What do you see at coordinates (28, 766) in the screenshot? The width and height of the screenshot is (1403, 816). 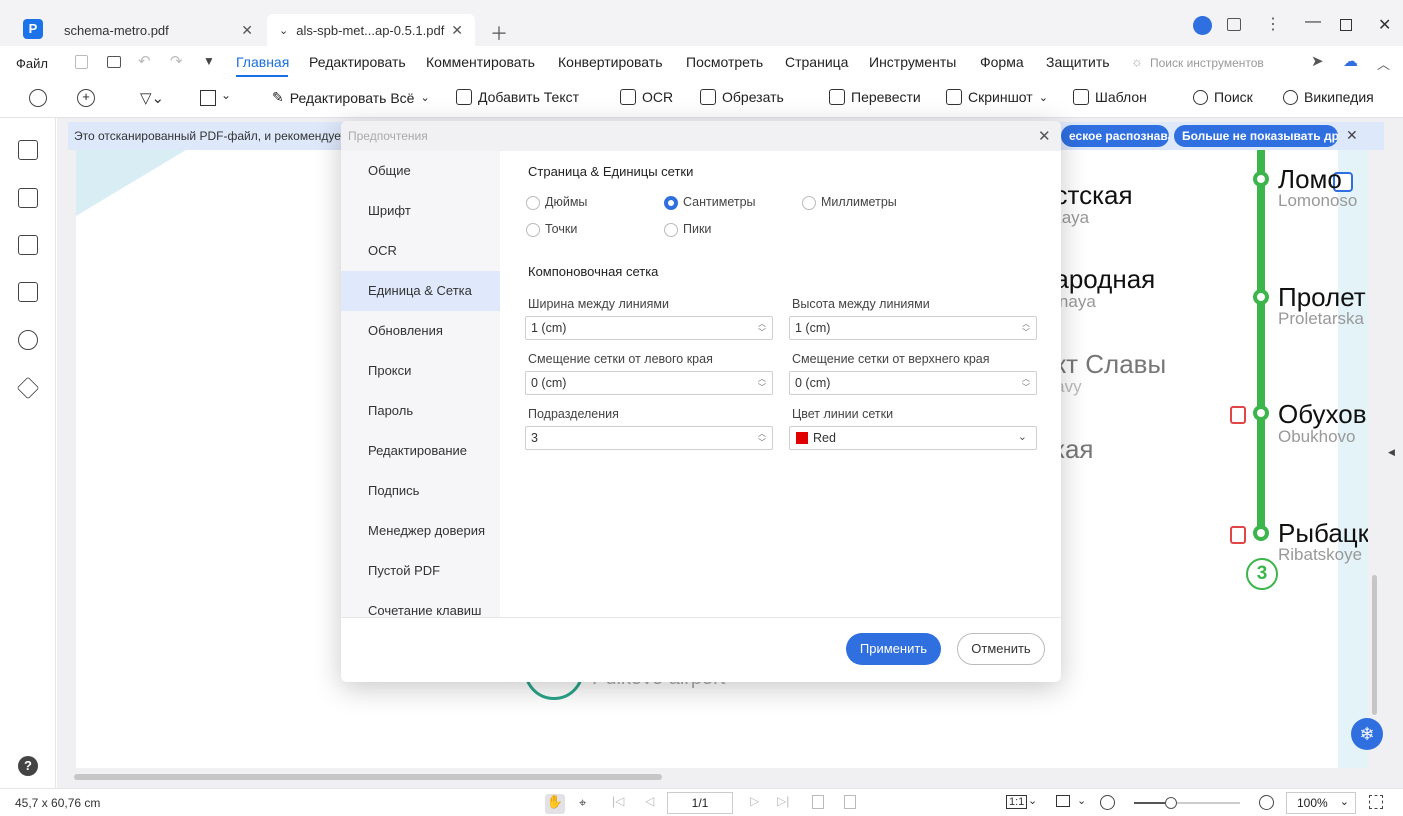 I see `help-icon: ?` at bounding box center [28, 766].